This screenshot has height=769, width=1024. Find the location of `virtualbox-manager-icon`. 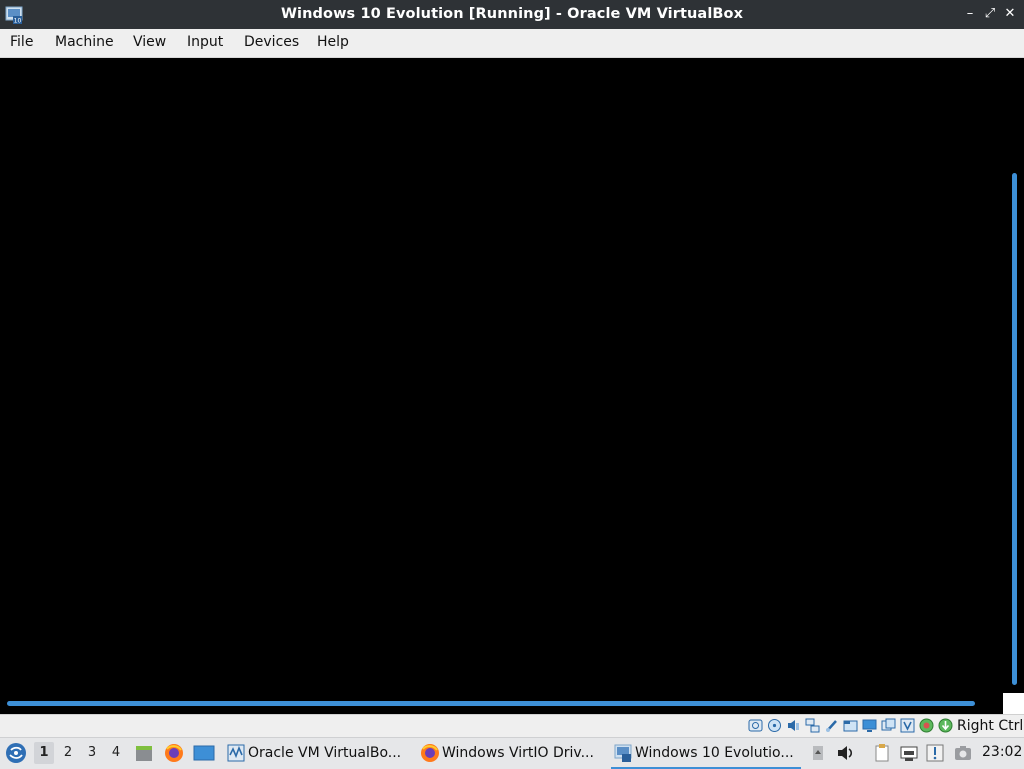

virtualbox-manager-icon is located at coordinates (236, 753).